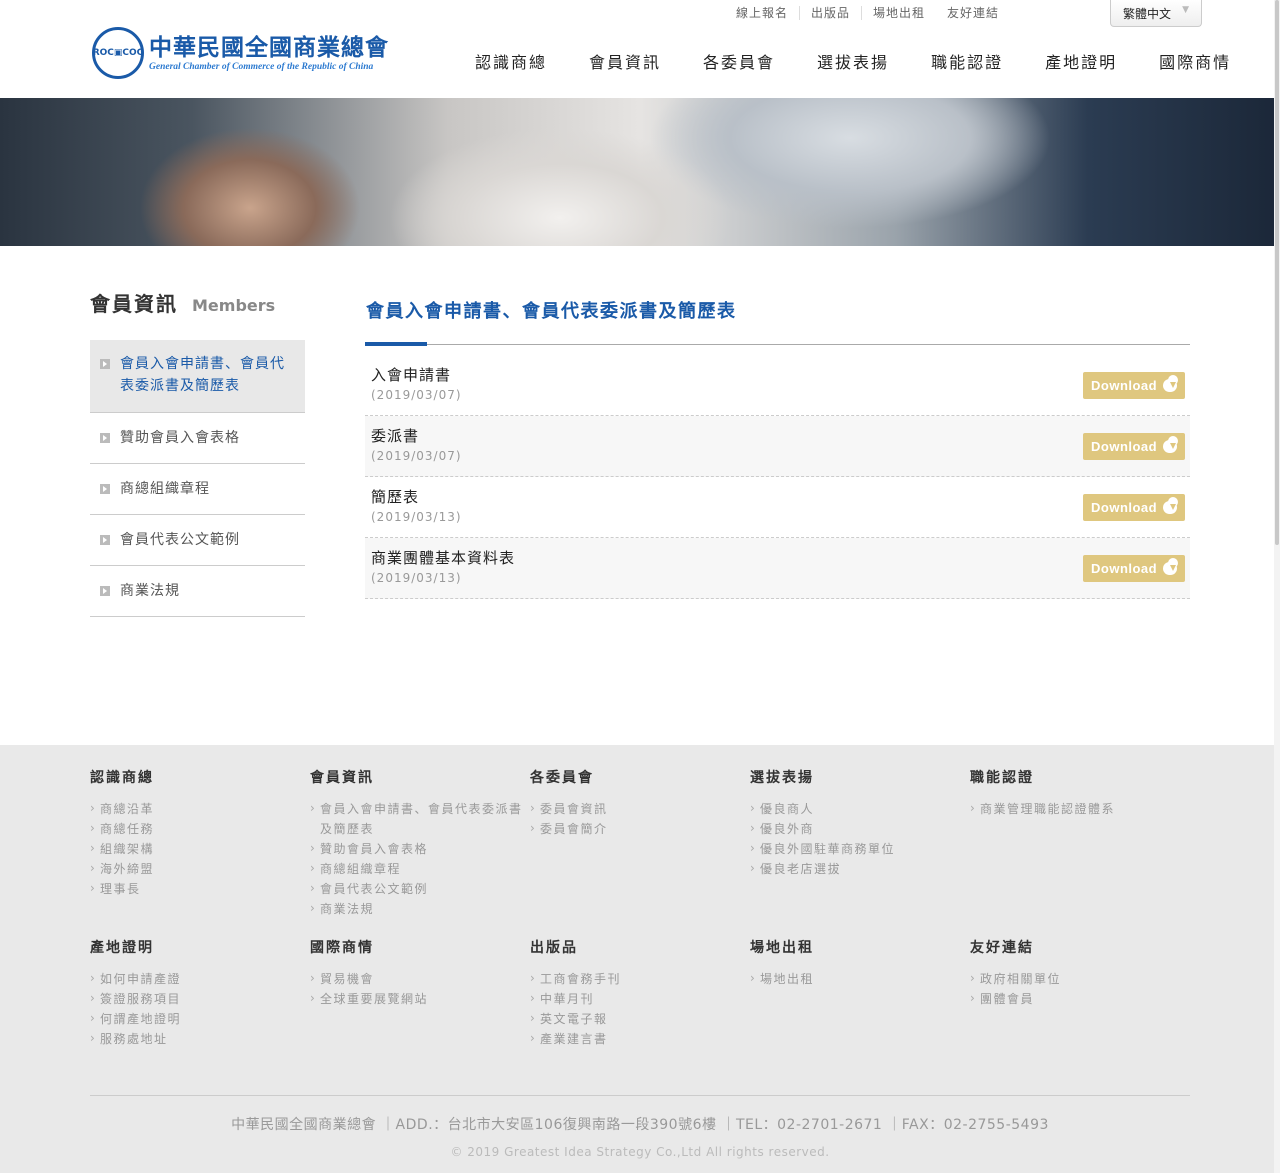 This screenshot has width=1280, height=1173. Describe the element at coordinates (640, 947) in the screenshot. I see `footer-column-title: 出版品` at that location.